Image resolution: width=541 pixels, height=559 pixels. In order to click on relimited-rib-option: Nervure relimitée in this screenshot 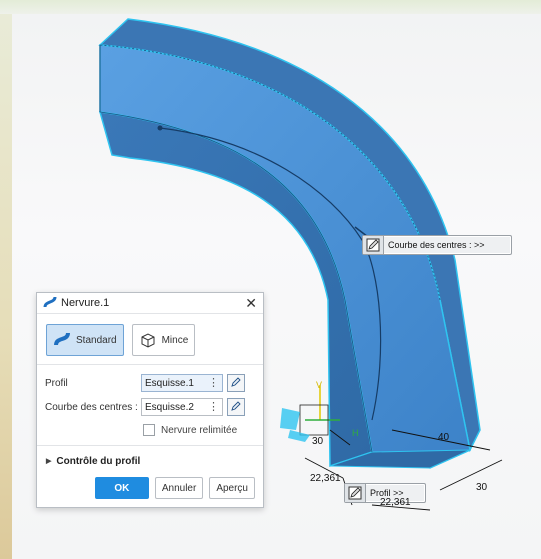, I will do `click(150, 430)`.